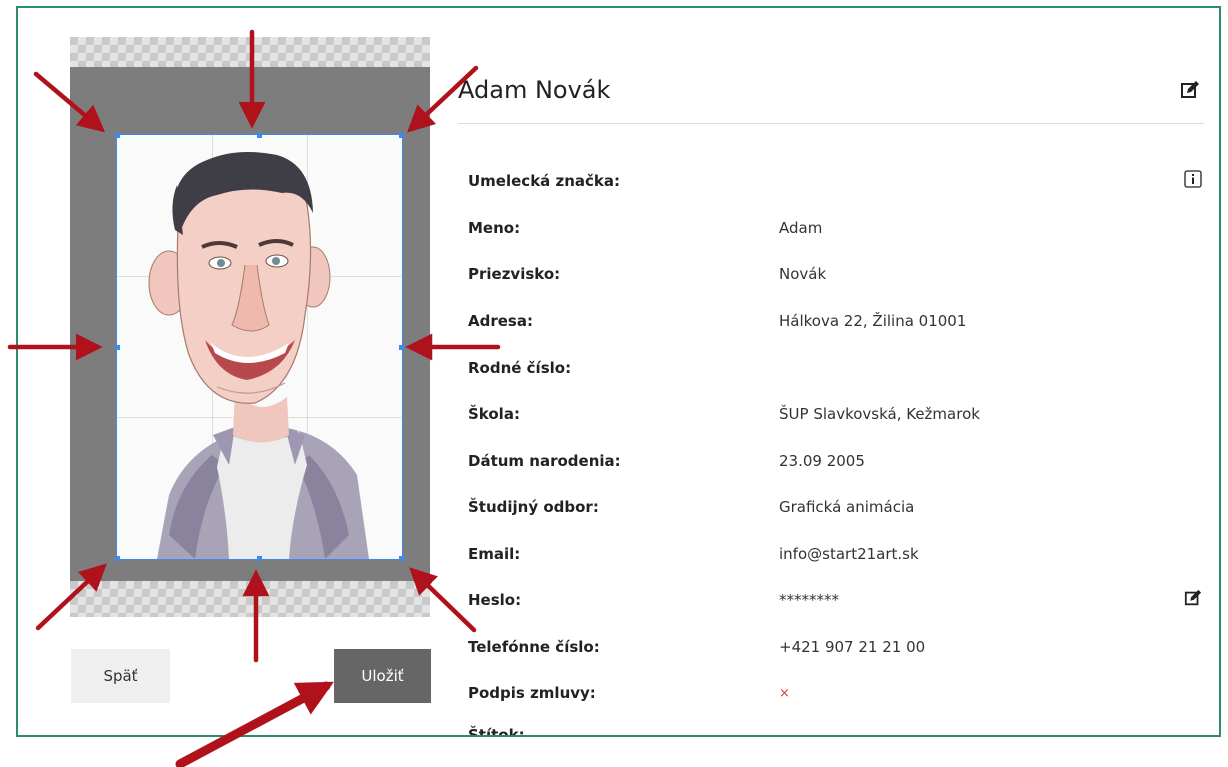  What do you see at coordinates (847, 507) in the screenshot?
I see `field-value: Grafická animácia` at bounding box center [847, 507].